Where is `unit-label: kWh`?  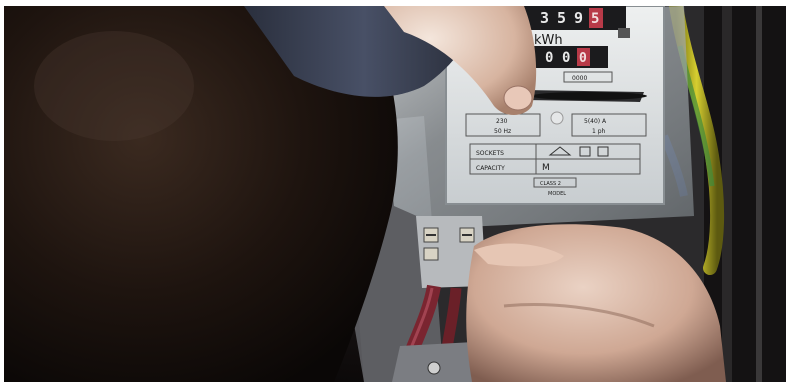
unit-label: kWh is located at coordinates (548, 40).